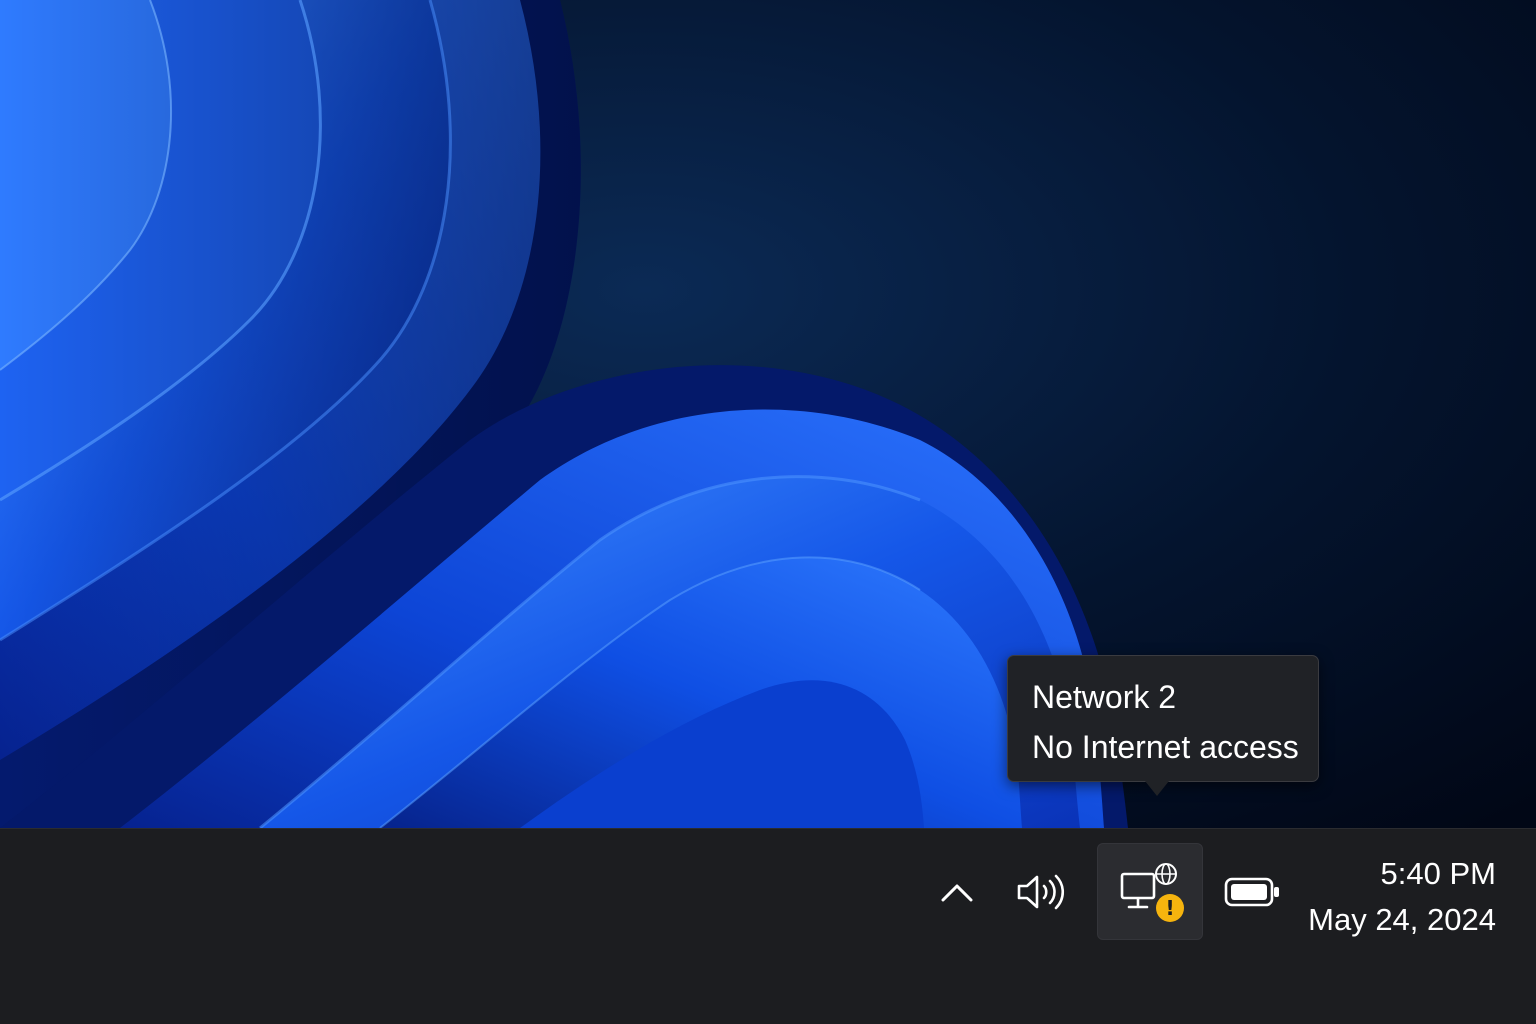 Image resolution: width=1536 pixels, height=1024 pixels. I want to click on network-button: !, so click(1150, 891).